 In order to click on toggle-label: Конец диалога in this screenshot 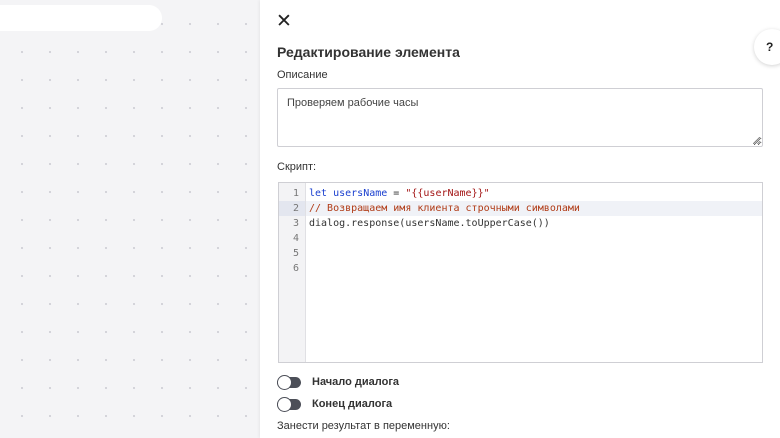, I will do `click(352, 404)`.